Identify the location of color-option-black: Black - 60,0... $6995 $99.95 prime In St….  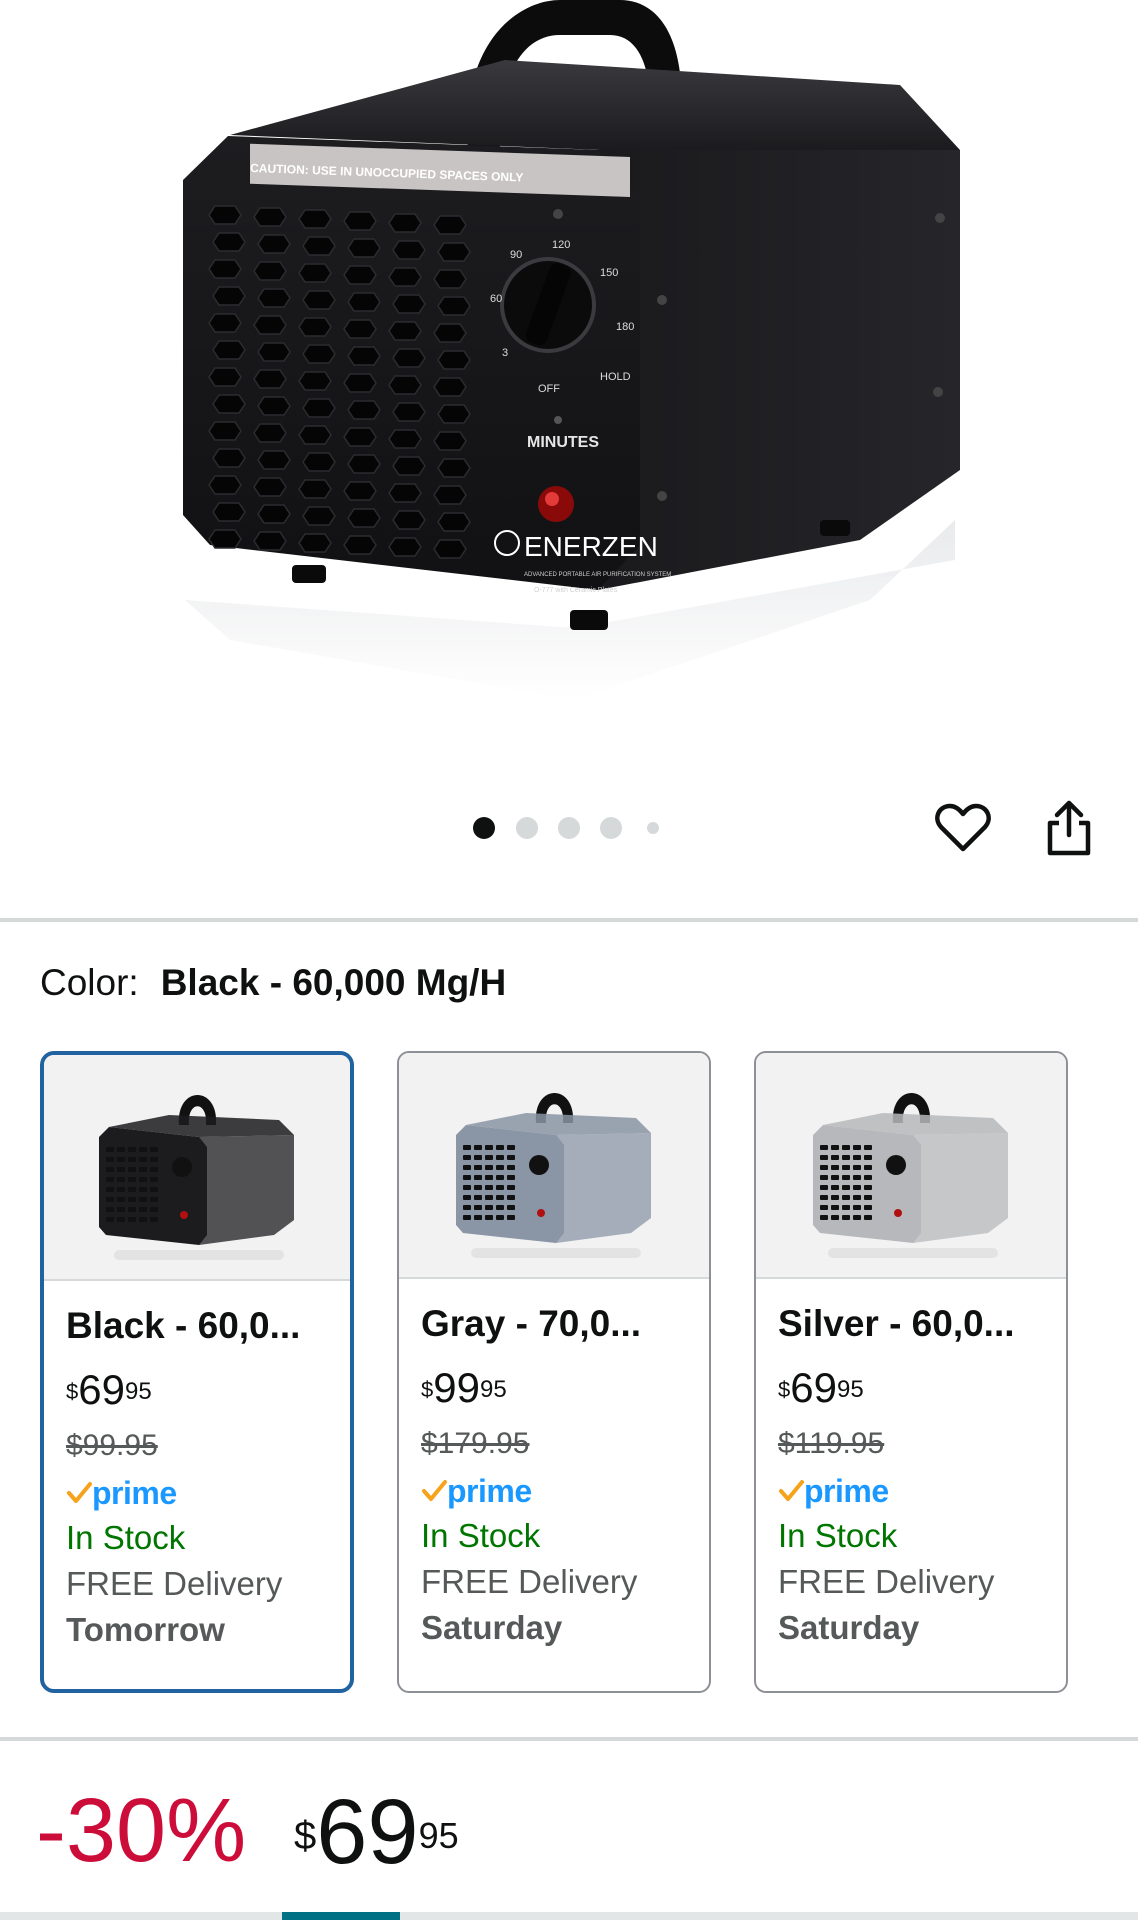
(197, 1372).